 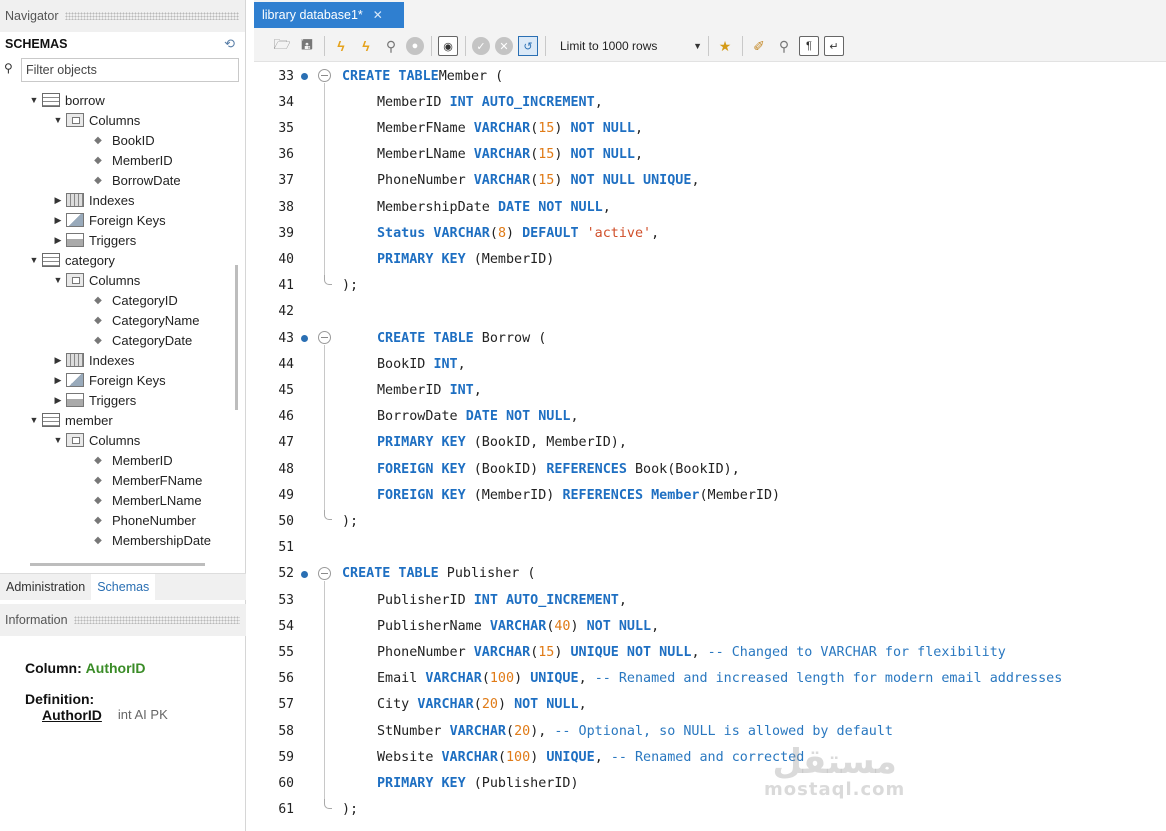 I want to click on watermark-arabic: مستقل, so click(x=834, y=762).